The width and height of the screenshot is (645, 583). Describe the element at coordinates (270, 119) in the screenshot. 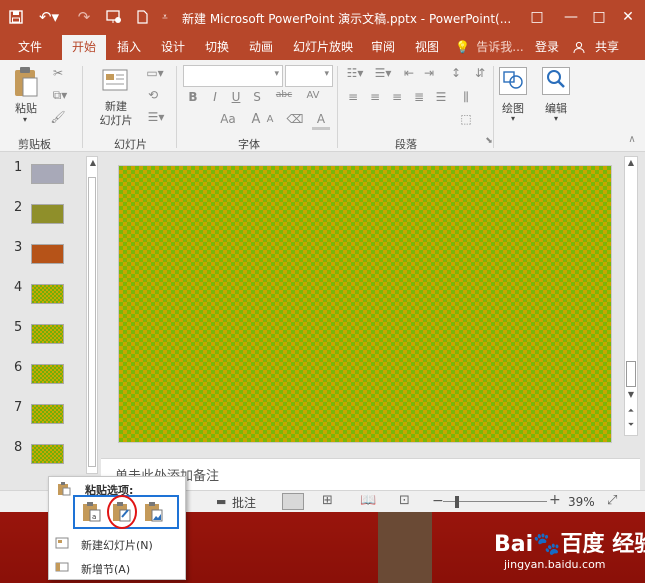

I see `shrink-font-button: A` at that location.